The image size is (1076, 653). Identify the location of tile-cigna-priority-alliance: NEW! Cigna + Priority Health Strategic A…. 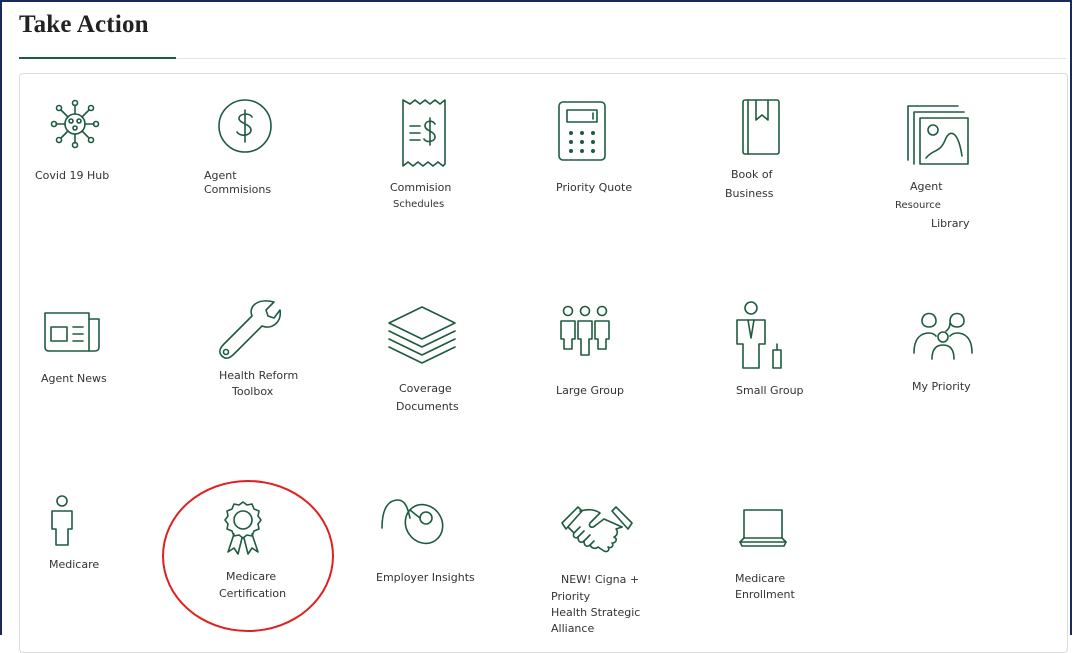
(610, 565).